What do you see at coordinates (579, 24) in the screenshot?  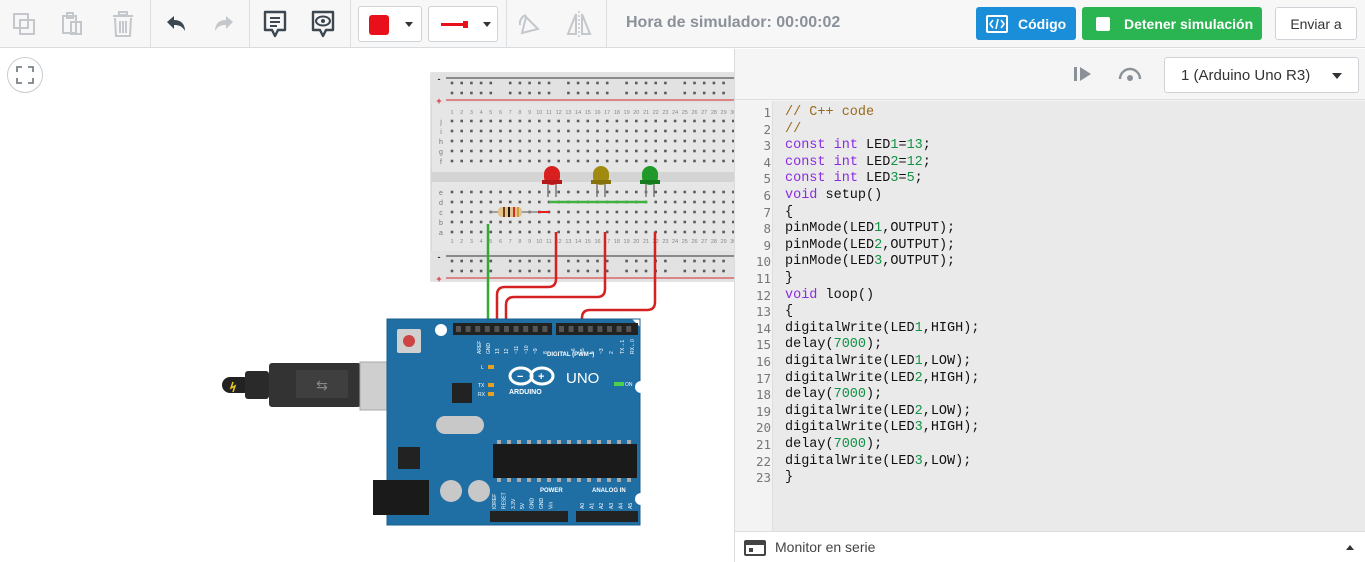 I see `flip-icon` at bounding box center [579, 24].